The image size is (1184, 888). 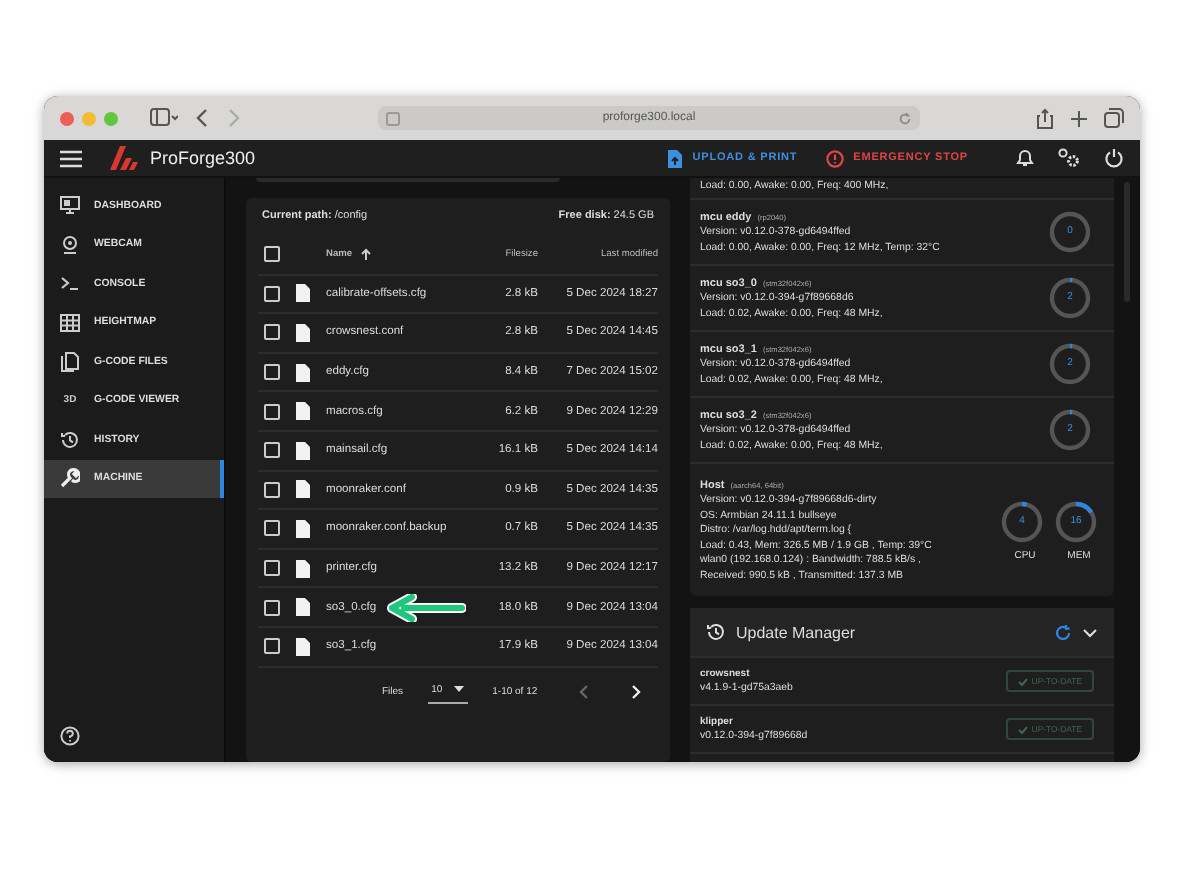 What do you see at coordinates (459, 689) in the screenshot?
I see `dropdown-icon` at bounding box center [459, 689].